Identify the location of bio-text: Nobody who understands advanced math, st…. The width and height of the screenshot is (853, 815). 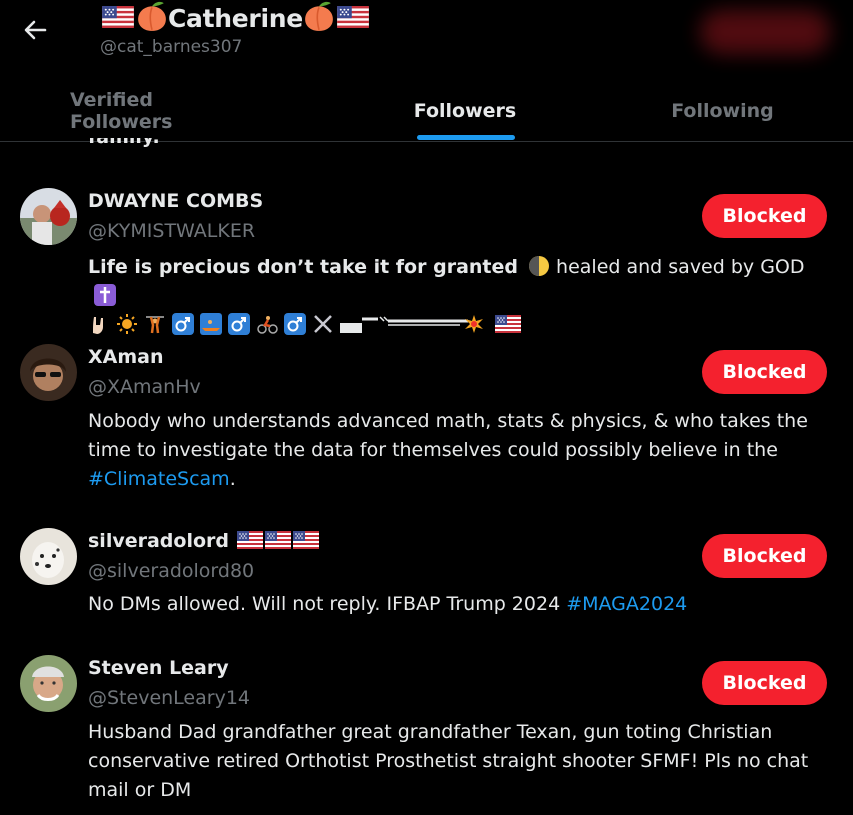
(448, 435).